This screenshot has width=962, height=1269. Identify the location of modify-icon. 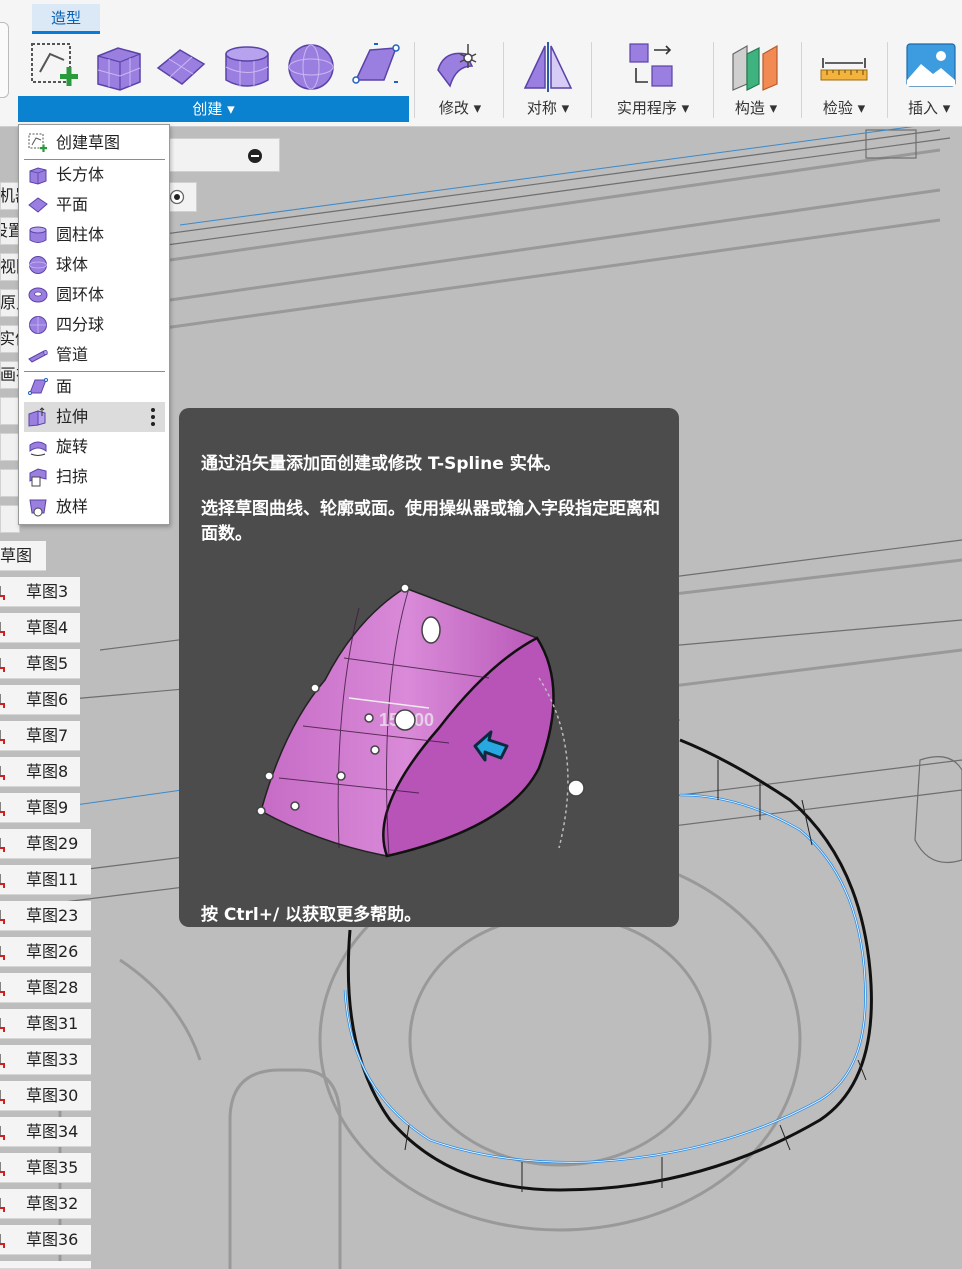
(459, 67).